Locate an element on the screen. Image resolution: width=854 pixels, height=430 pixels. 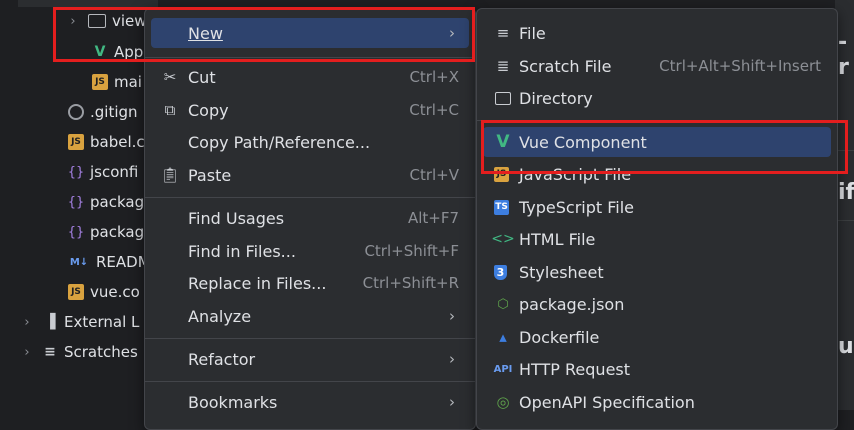
clipboard-icon: 📋︎ is located at coordinates (170, 175).